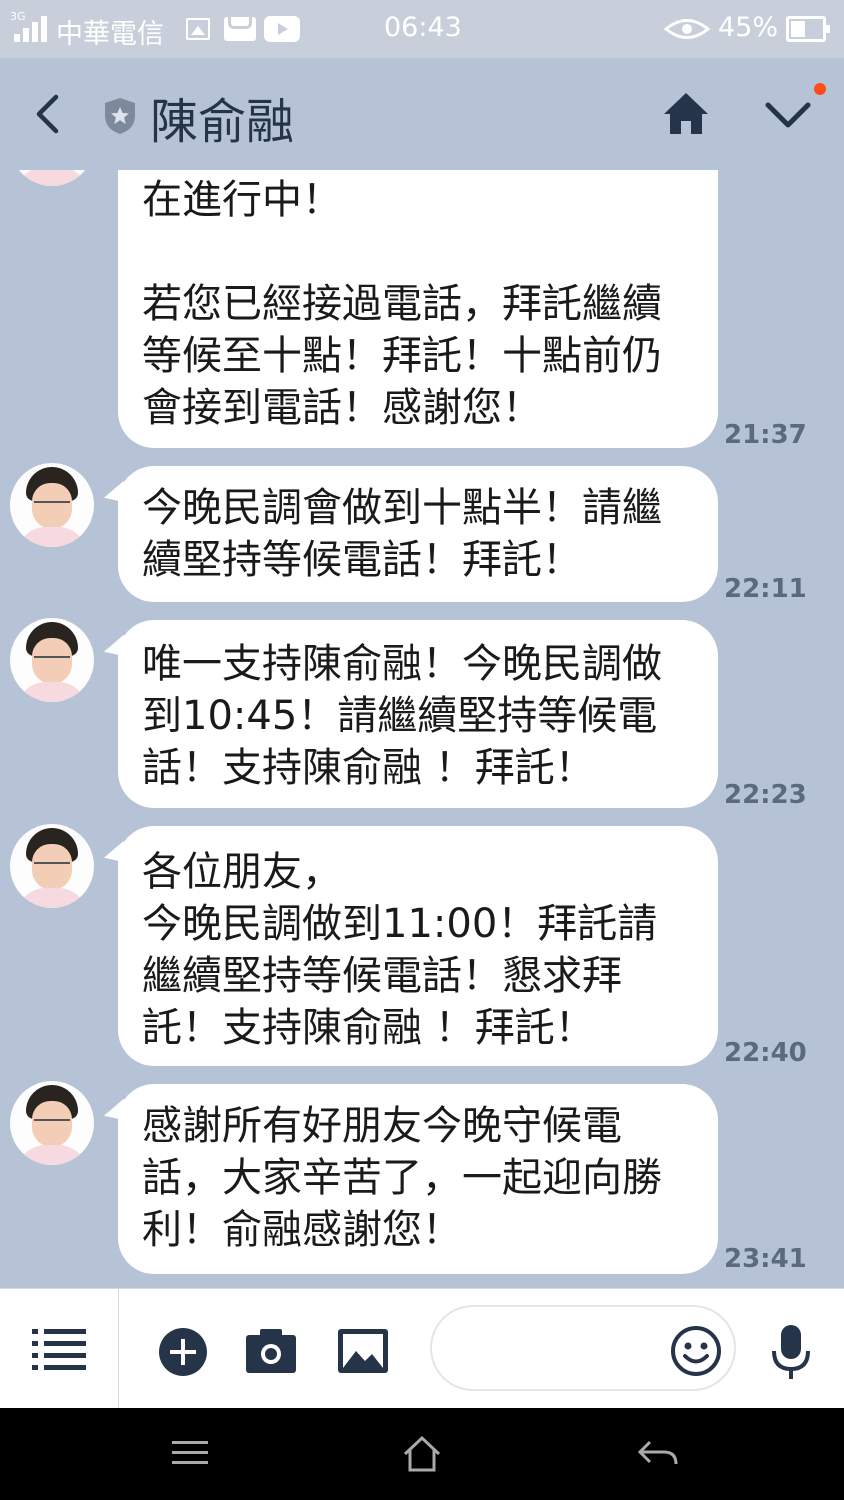  What do you see at coordinates (118, 1349) in the screenshot?
I see `divider` at bounding box center [118, 1349].